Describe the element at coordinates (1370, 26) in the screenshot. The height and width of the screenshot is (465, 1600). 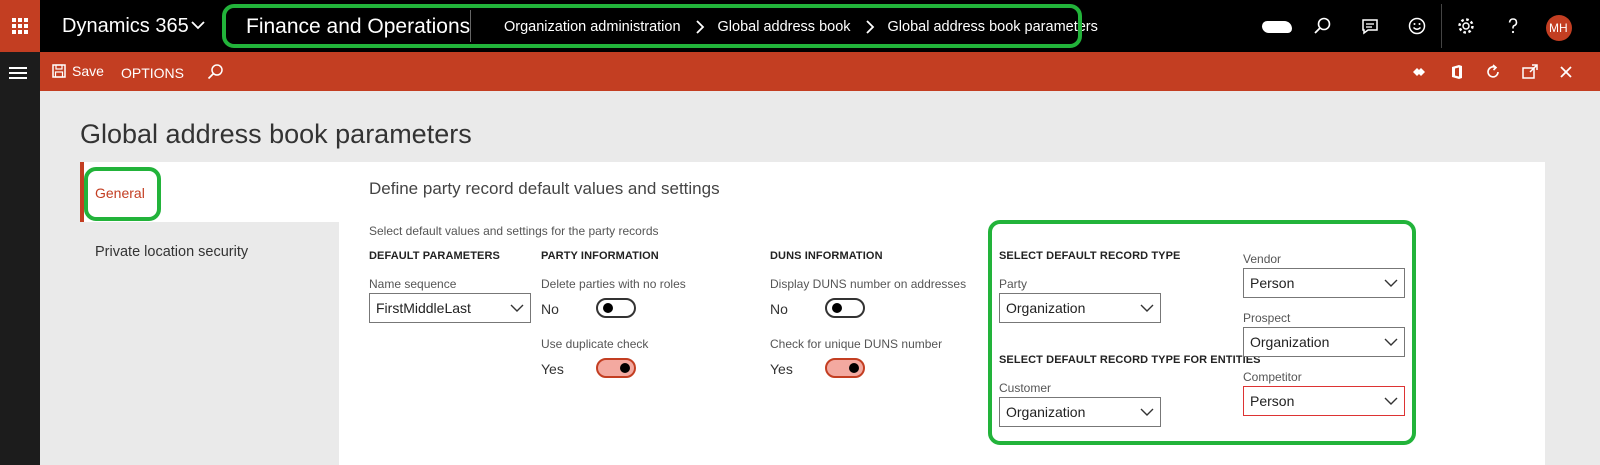
I see `feedback-icon` at that location.